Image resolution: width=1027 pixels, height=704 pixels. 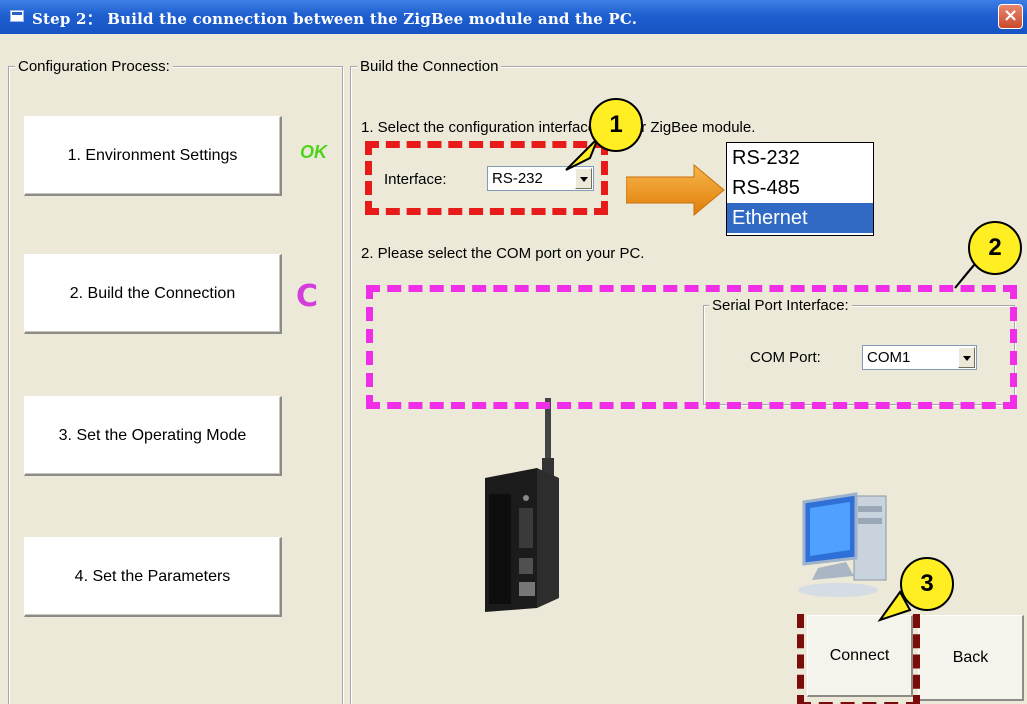 What do you see at coordinates (995, 248) in the screenshot?
I see `callout-2: 2` at bounding box center [995, 248].